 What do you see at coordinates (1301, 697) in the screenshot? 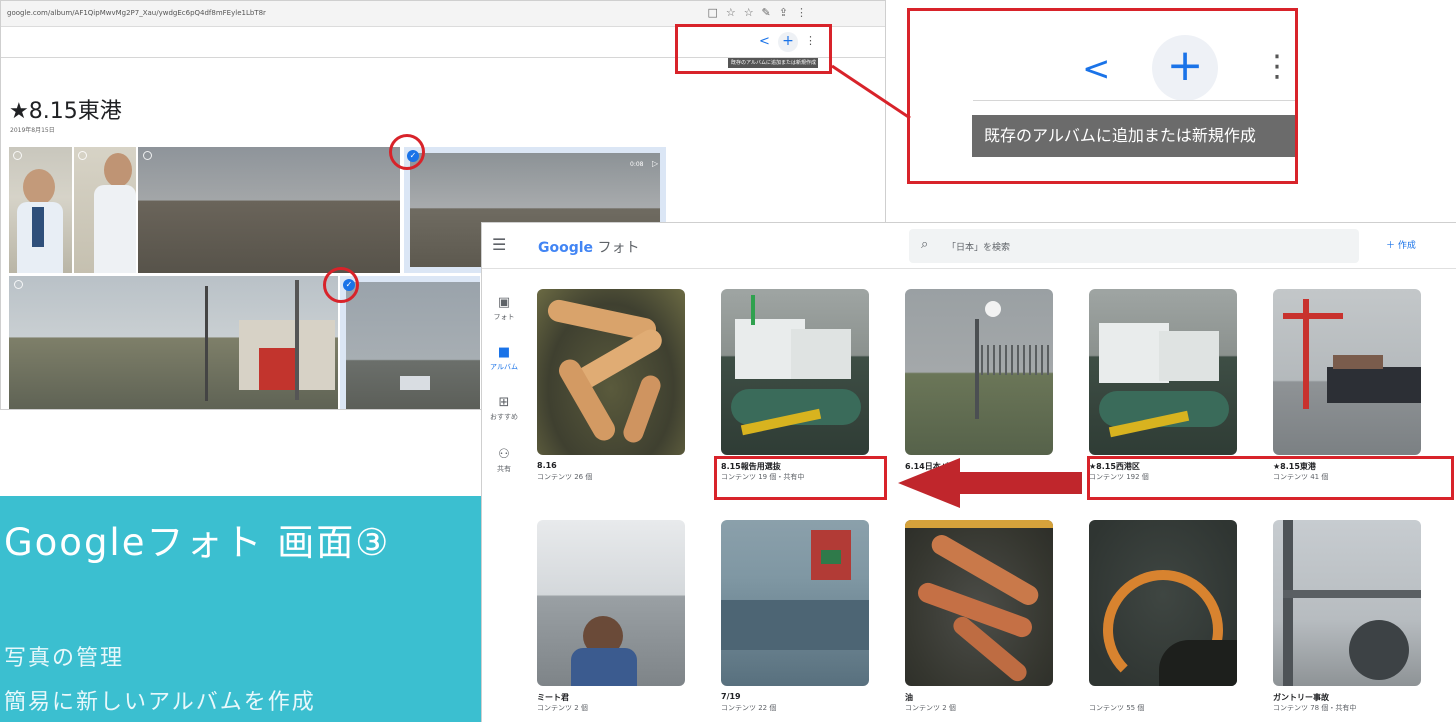
I see `album-title: ガントリー事故` at bounding box center [1301, 697].